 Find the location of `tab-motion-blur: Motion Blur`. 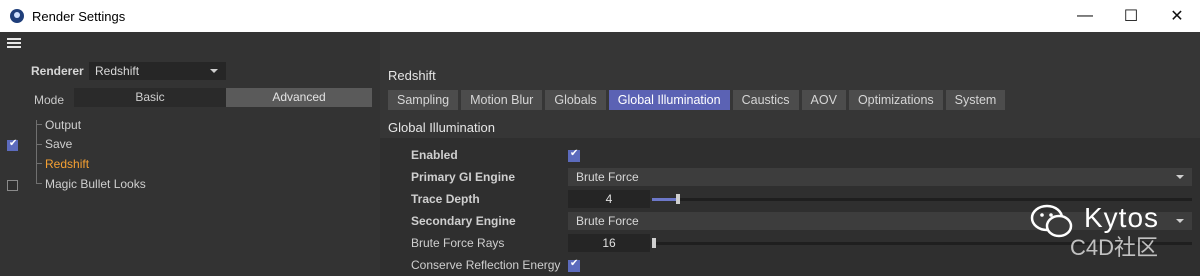

tab-motion-blur: Motion Blur is located at coordinates (502, 100).